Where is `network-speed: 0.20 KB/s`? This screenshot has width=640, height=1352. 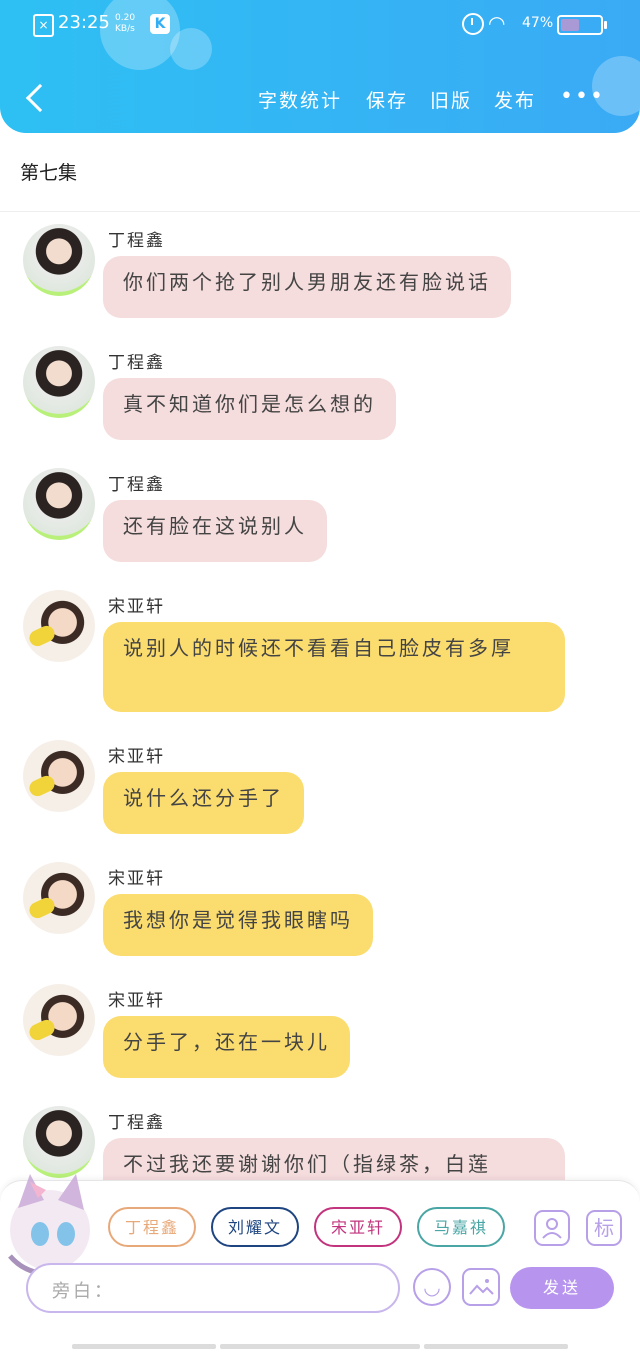 network-speed: 0.20 KB/s is located at coordinates (125, 24).